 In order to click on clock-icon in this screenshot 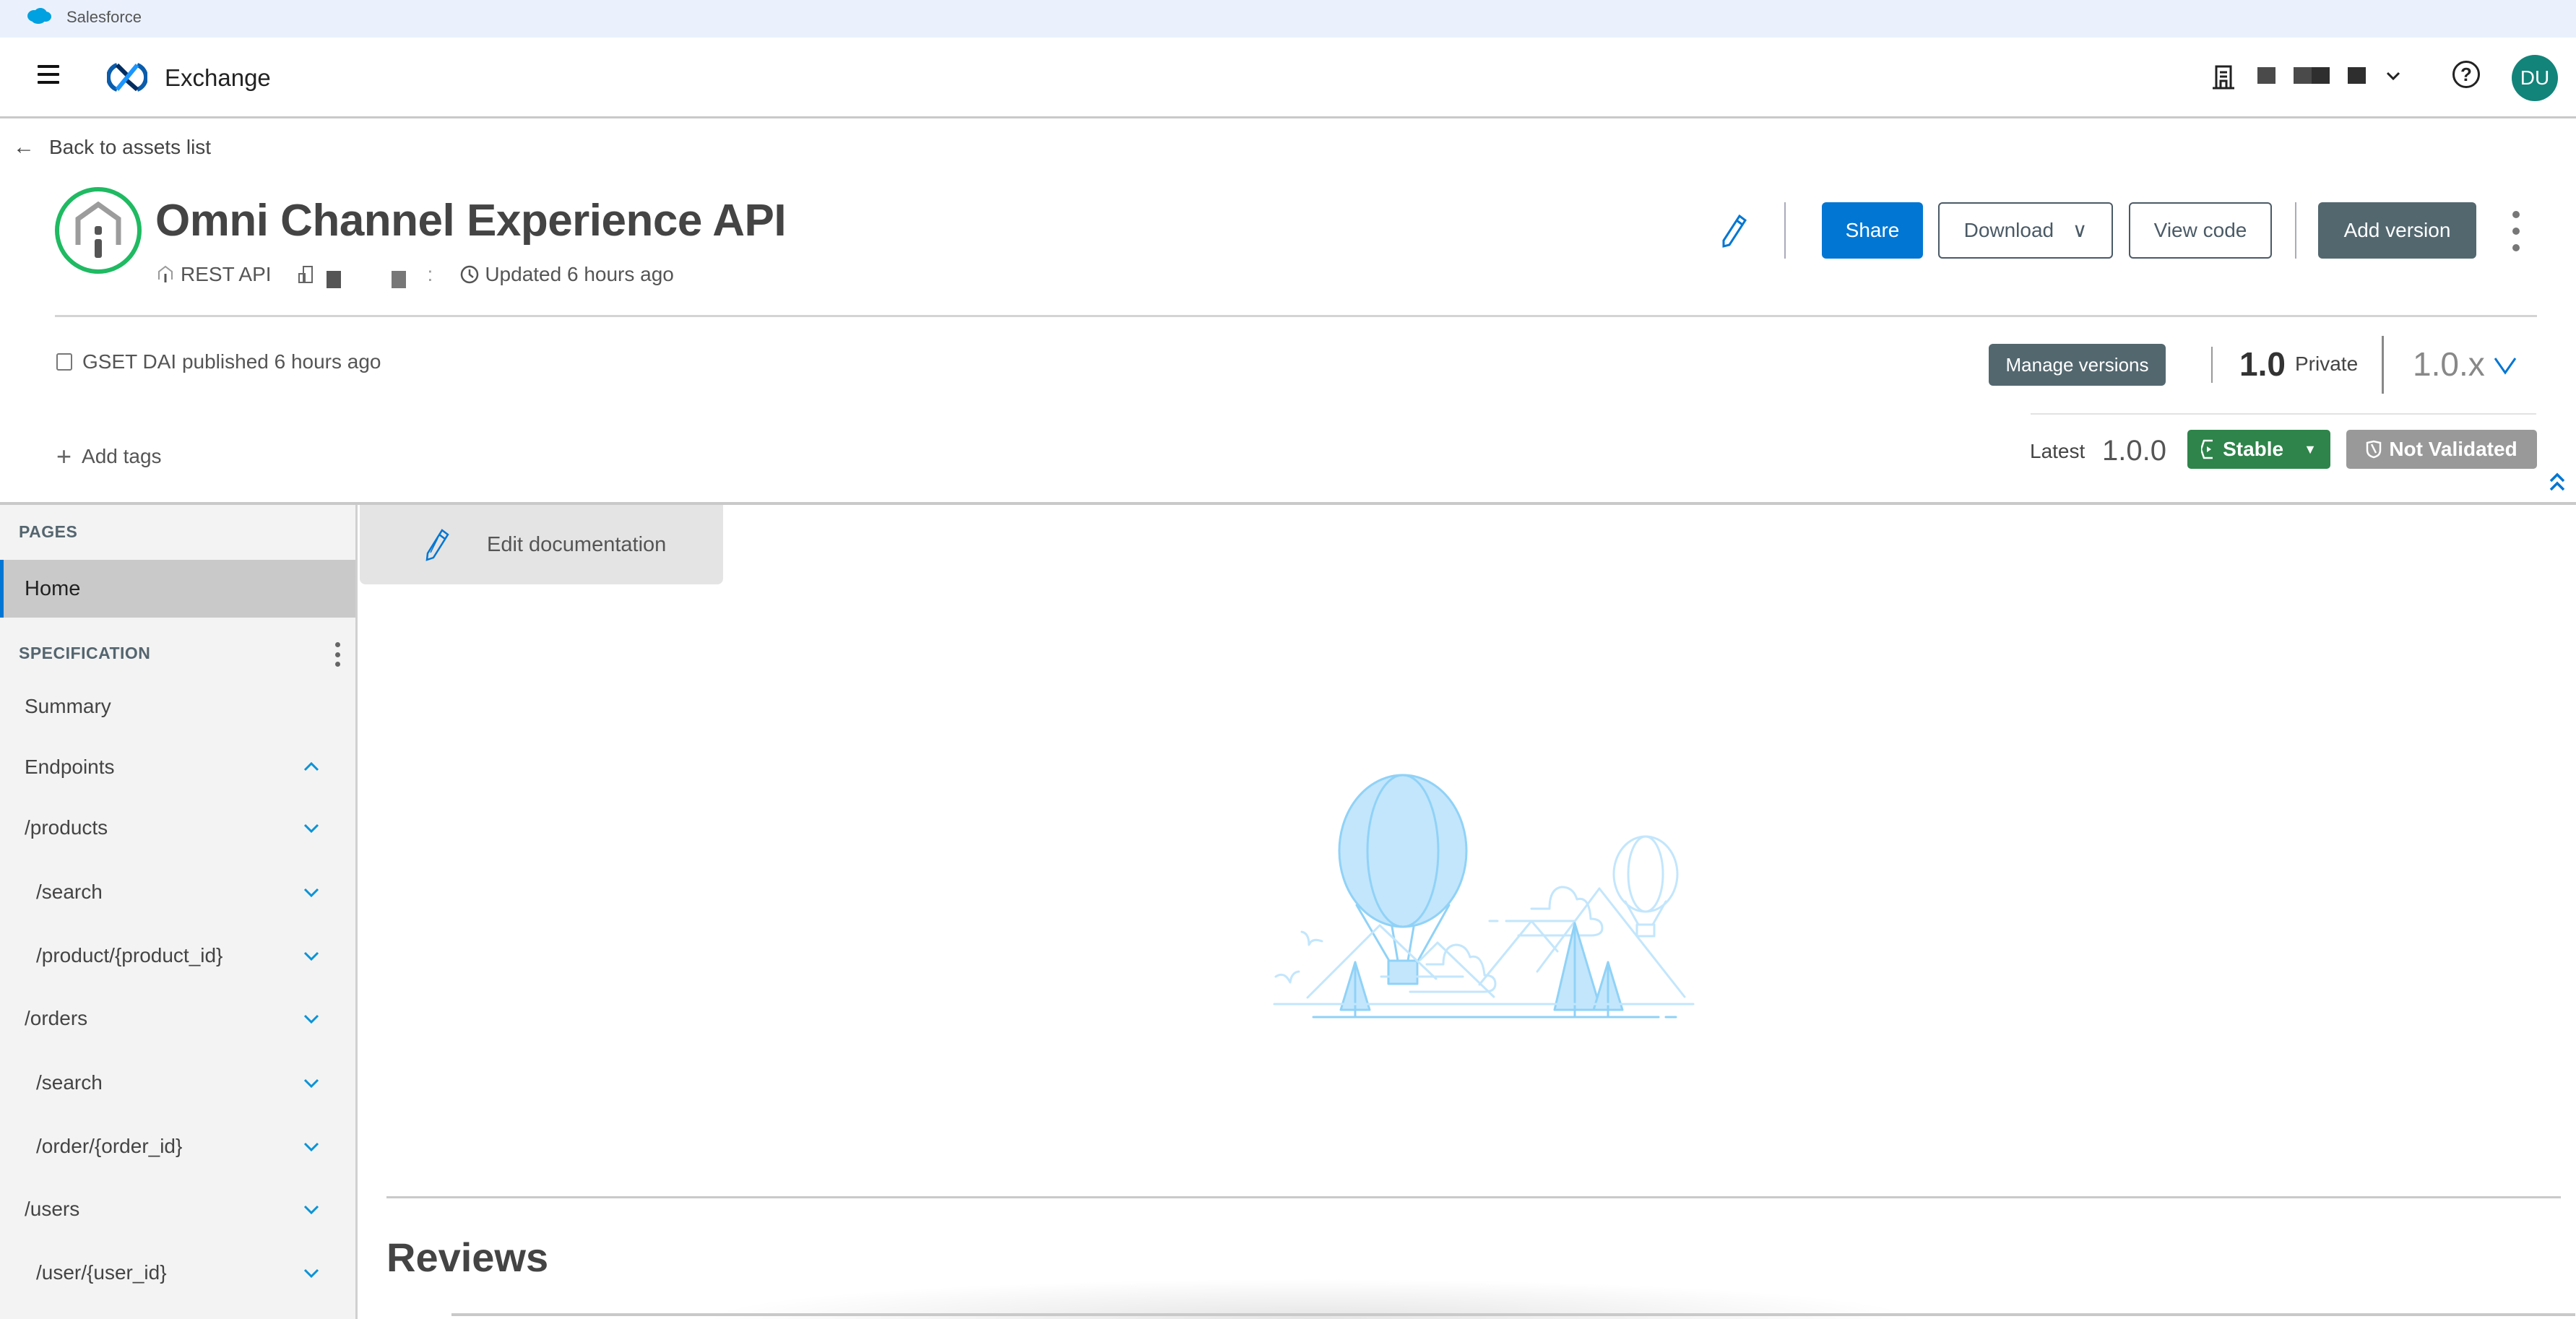, I will do `click(470, 274)`.